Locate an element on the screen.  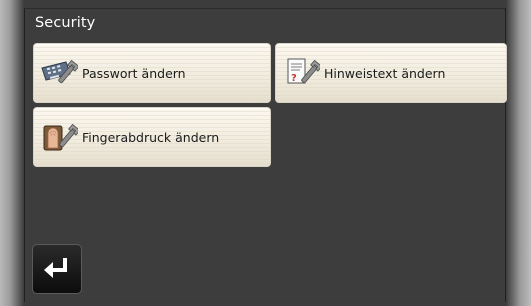
change-password-button: Passwort ändern is located at coordinates (152, 73).